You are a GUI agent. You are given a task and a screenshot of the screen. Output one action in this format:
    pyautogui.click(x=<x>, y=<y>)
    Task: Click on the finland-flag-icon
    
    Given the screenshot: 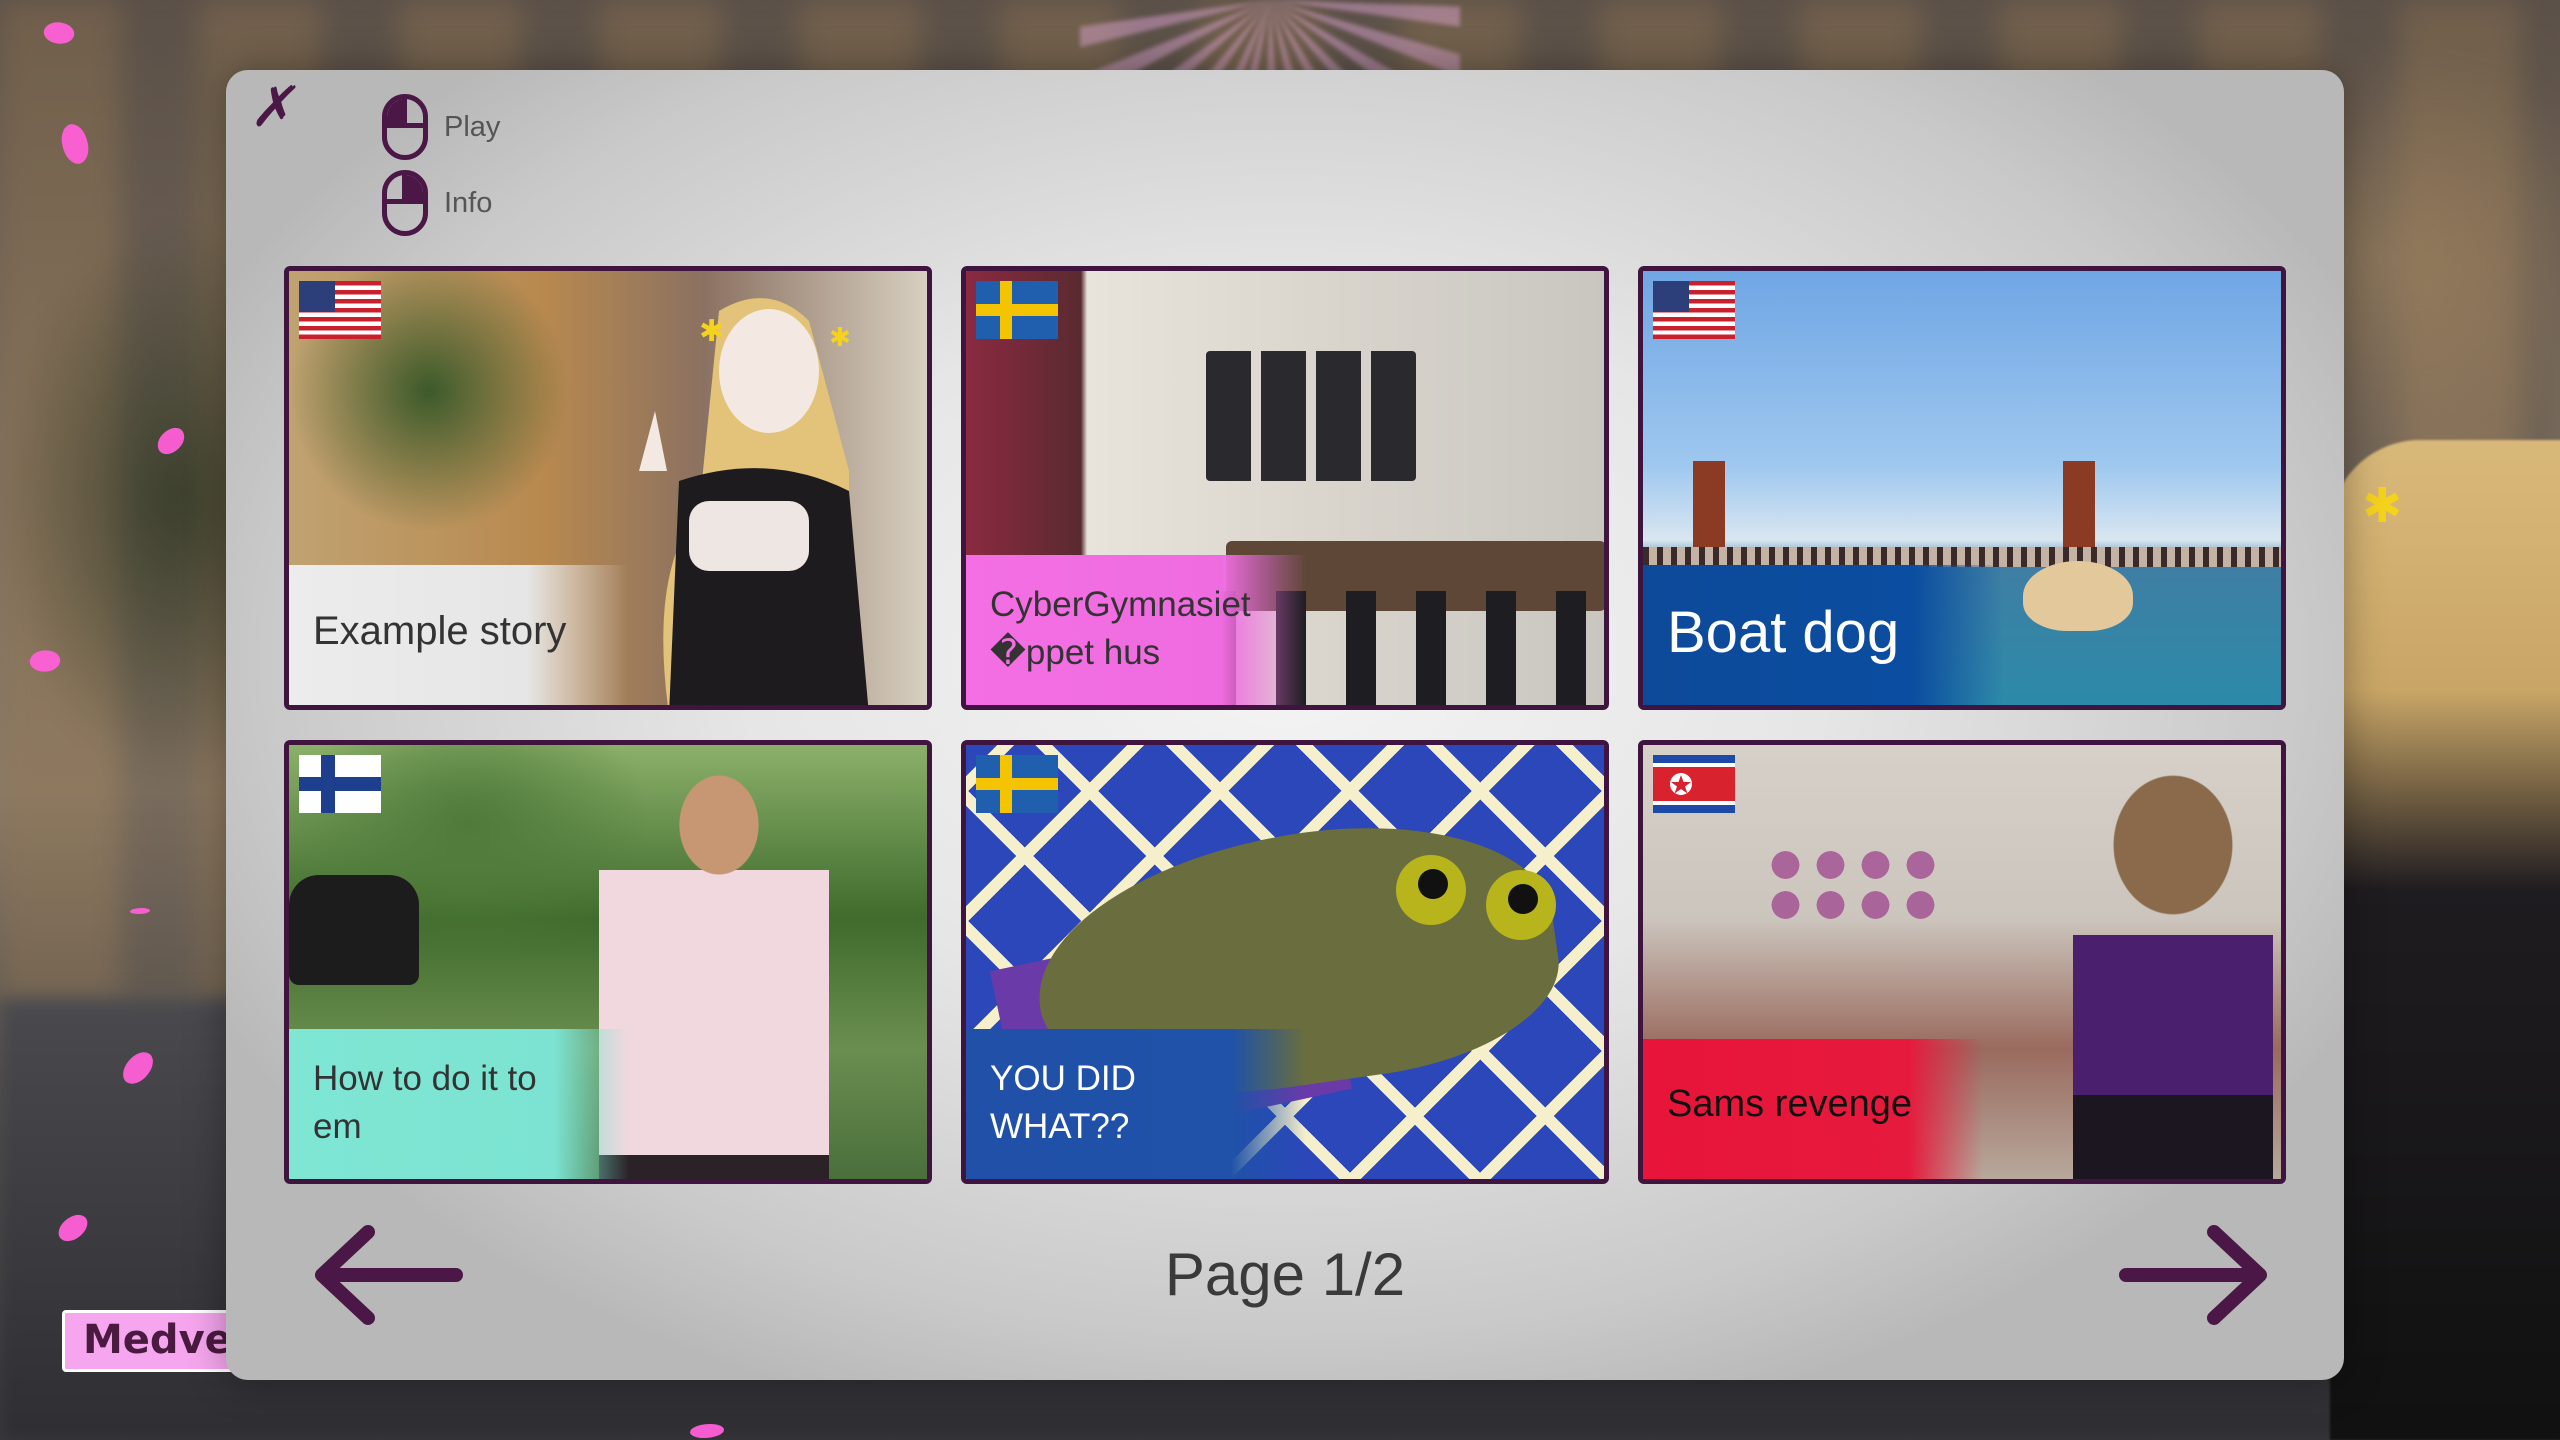 What is the action you would take?
    pyautogui.click(x=340, y=784)
    